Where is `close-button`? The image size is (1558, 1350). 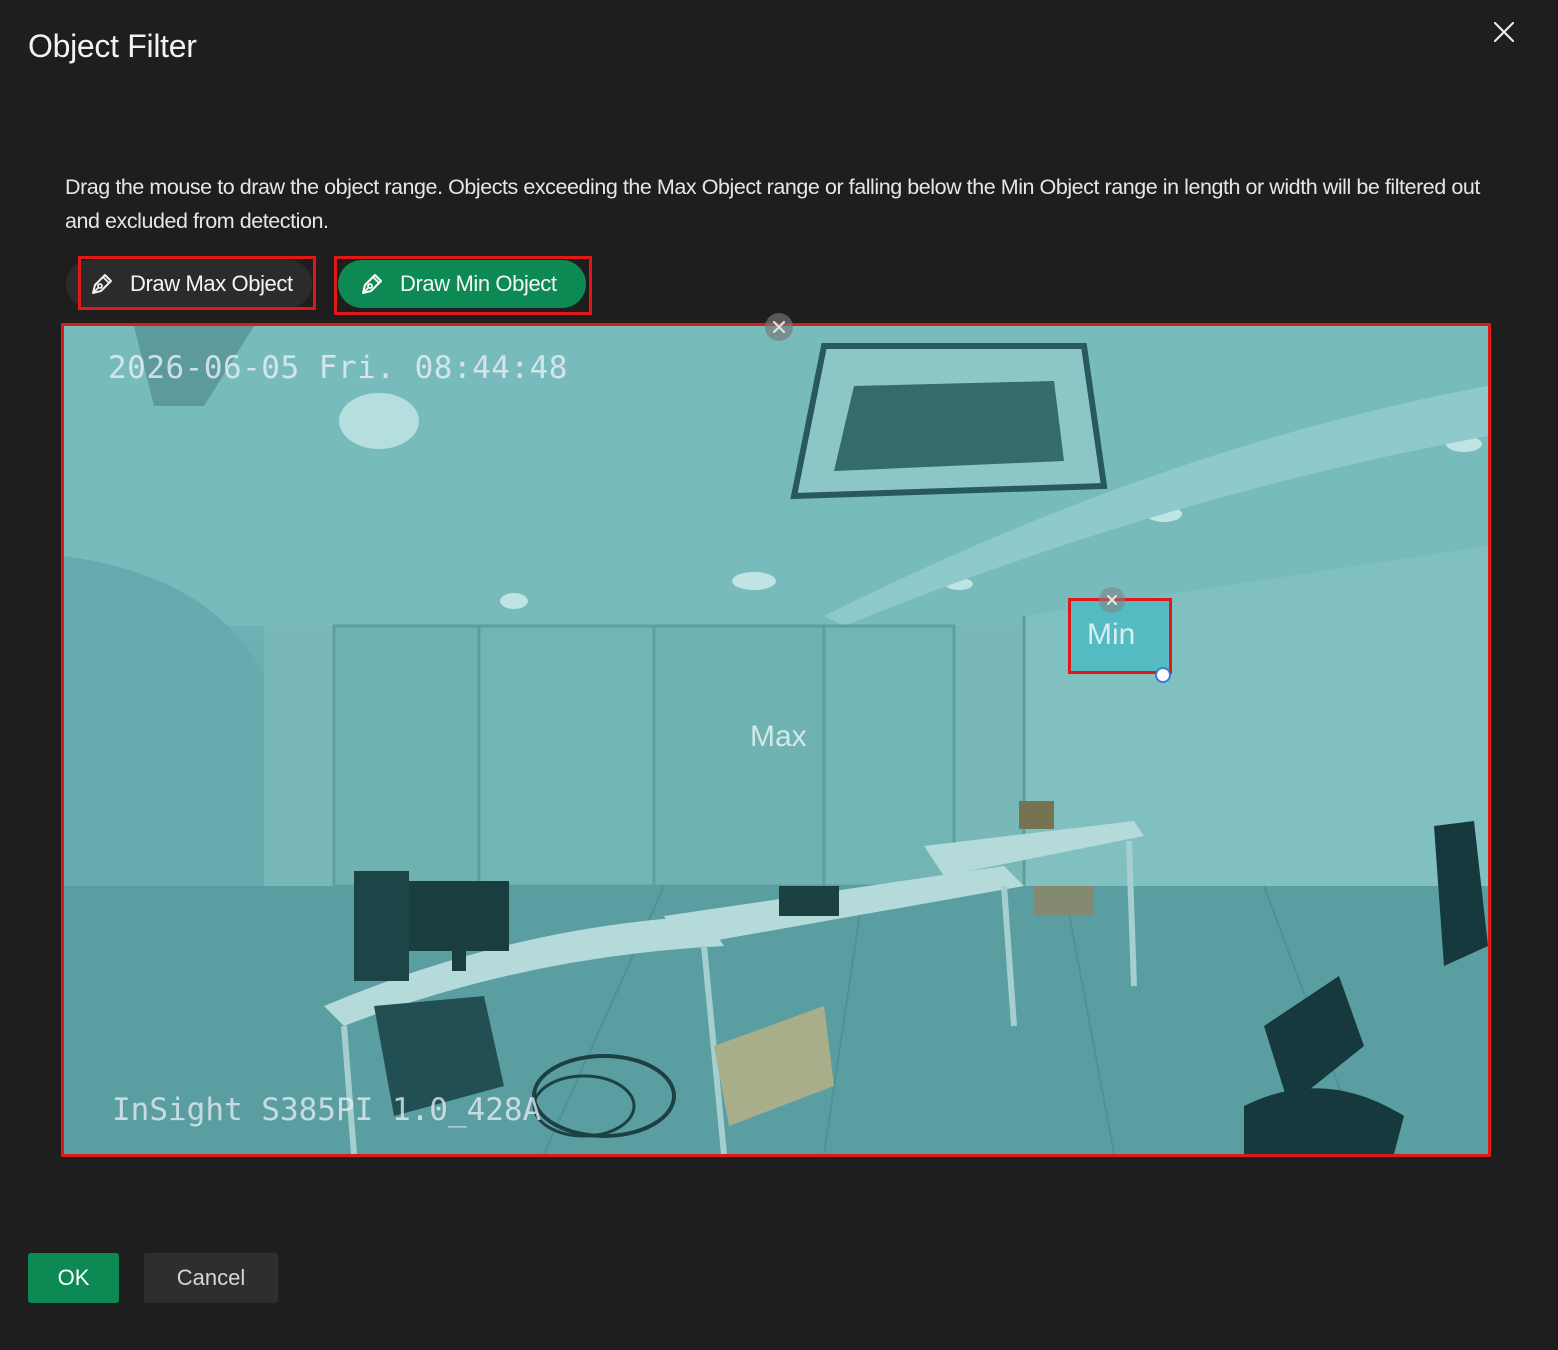
close-button is located at coordinates (1504, 32).